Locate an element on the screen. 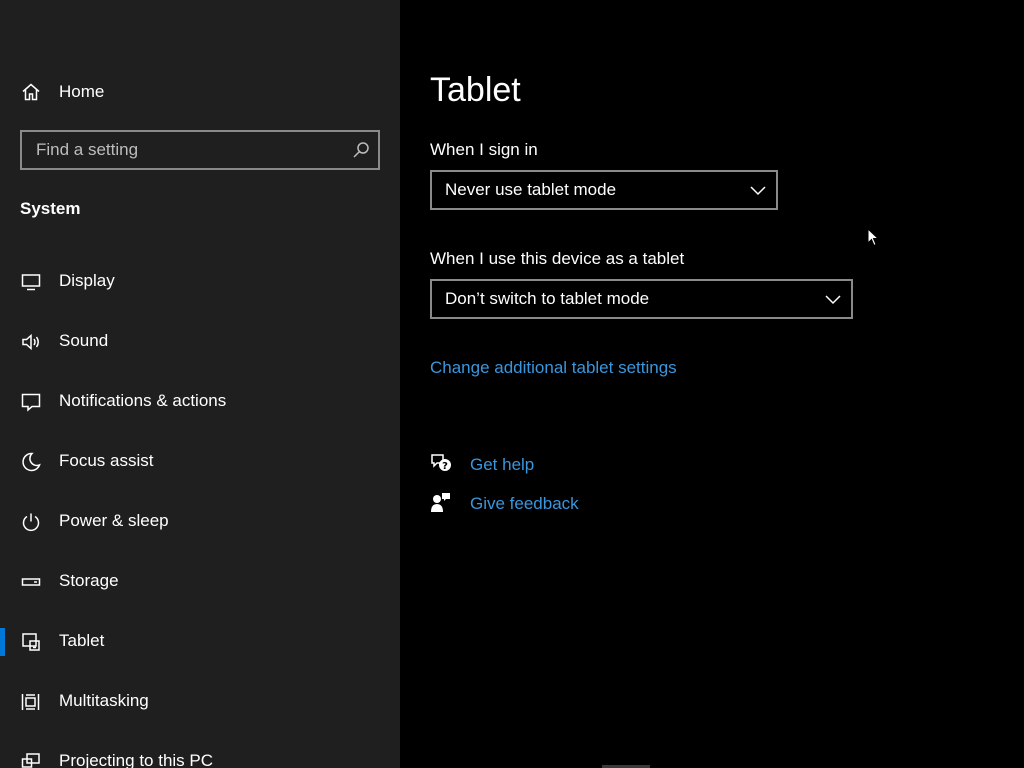  tablet-use-selected-value: Don’t switch to tablet mode is located at coordinates (547, 298).